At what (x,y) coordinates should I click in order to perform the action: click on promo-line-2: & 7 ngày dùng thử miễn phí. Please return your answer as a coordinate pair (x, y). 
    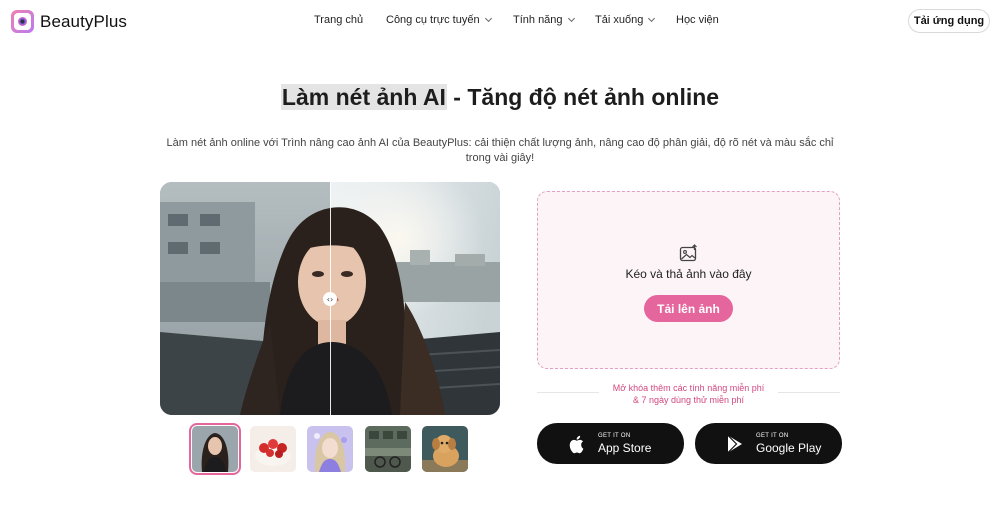
    Looking at the image, I should click on (688, 400).